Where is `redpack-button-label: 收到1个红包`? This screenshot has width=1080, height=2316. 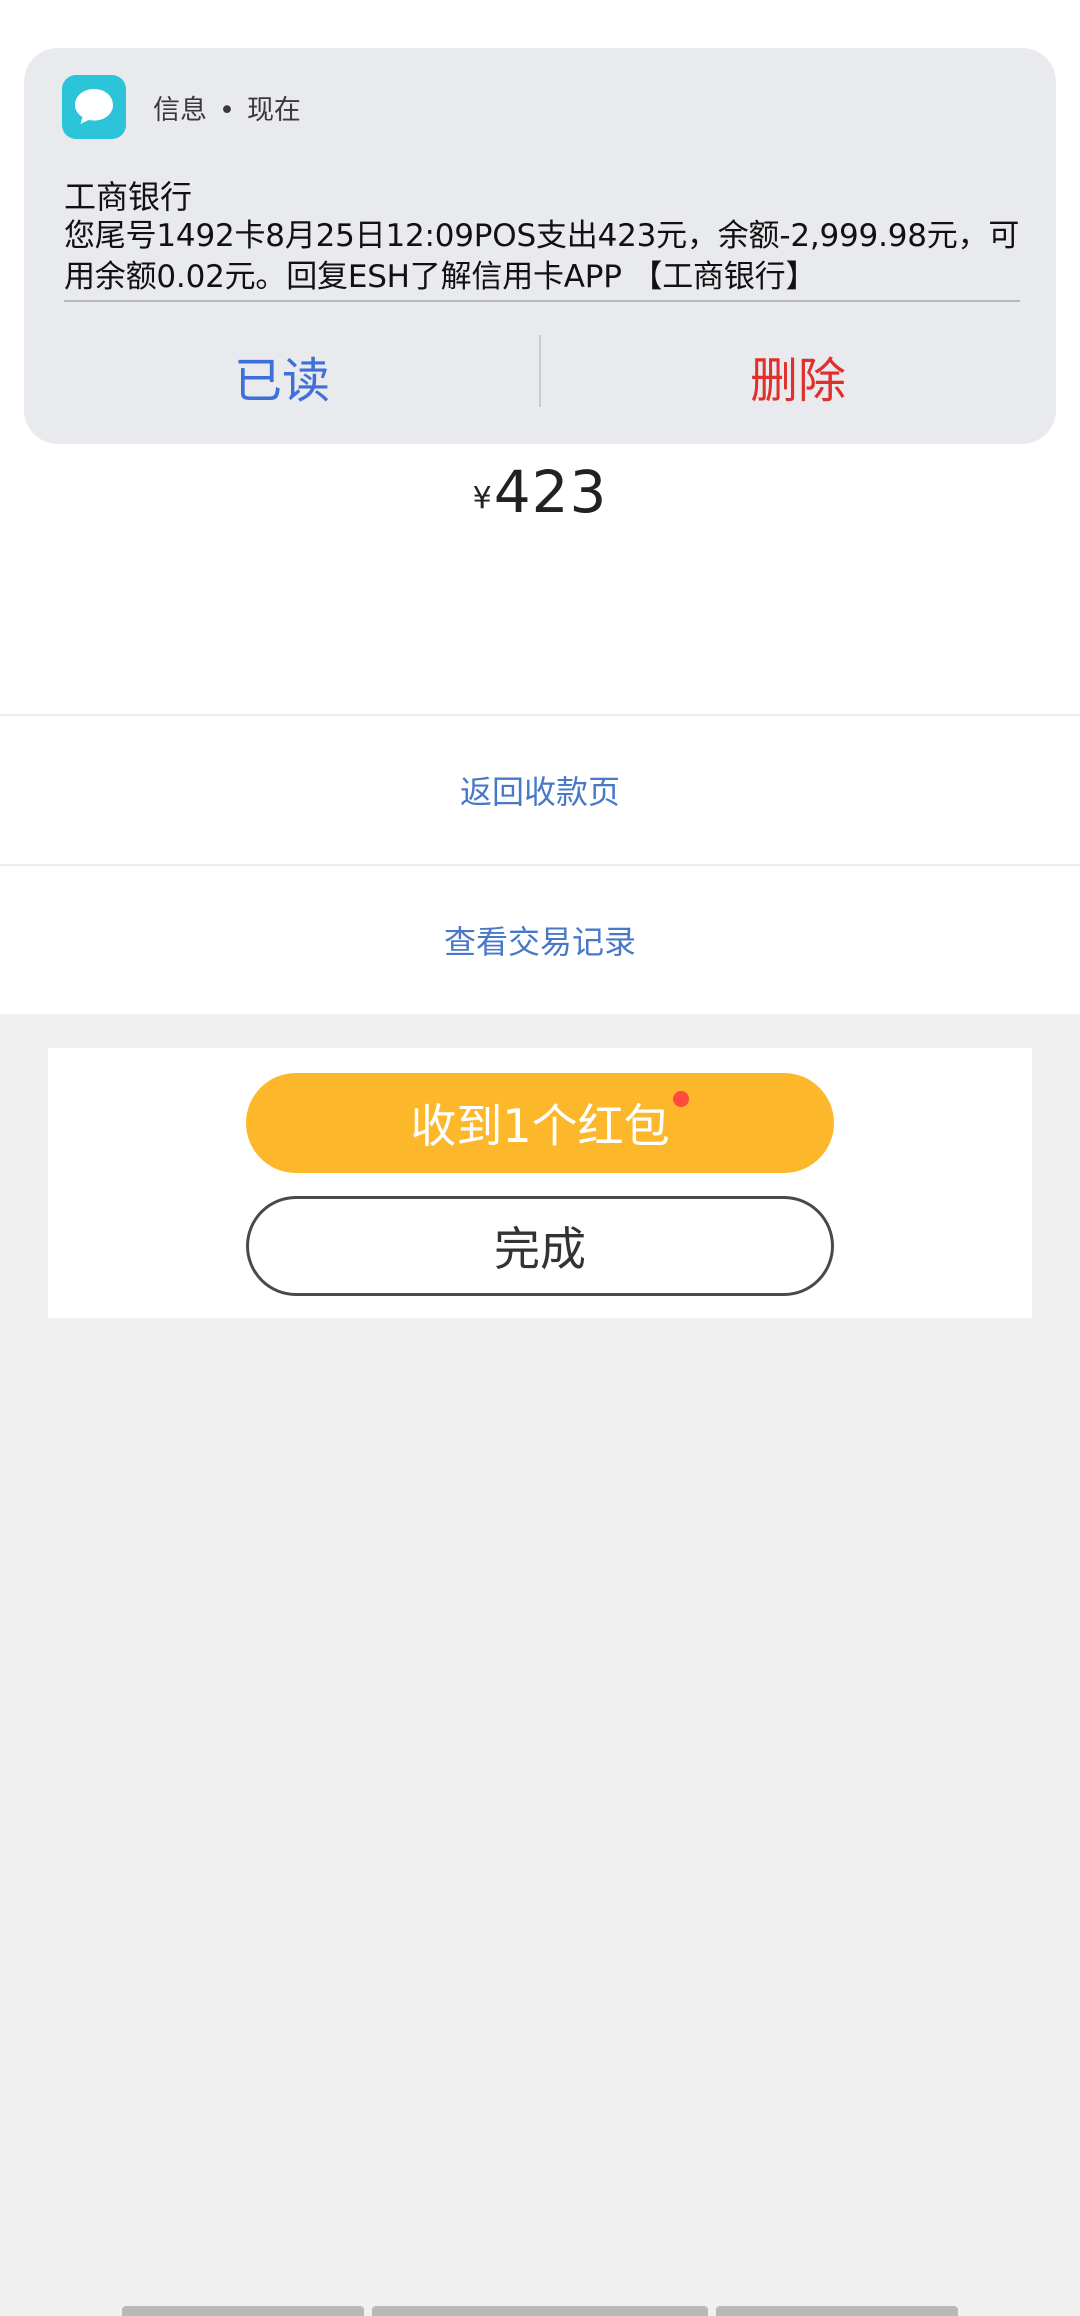 redpack-button-label: 收到1个红包 is located at coordinates (540, 1126).